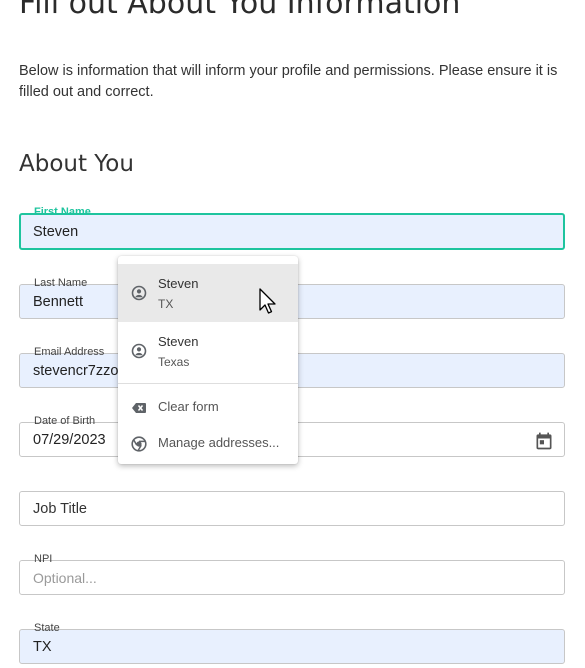 This screenshot has height=668, width=585. I want to click on clear-form-label: Clear form, so click(188, 406).